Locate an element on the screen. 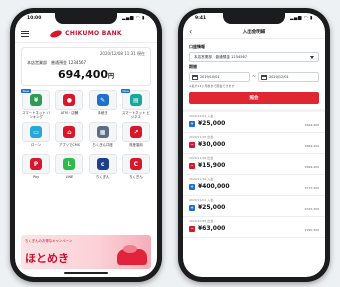  menu-item: C ちくぎん is located at coordinates (136, 168).